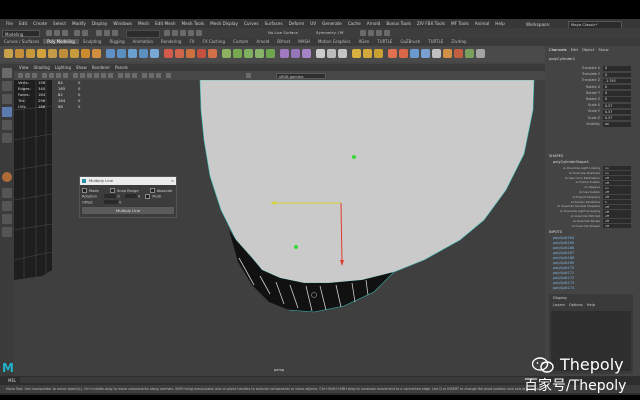 The height and width of the screenshot is (400, 640). Describe the element at coordinates (75, 75) in the screenshot. I see `wireframe-icon` at that location.